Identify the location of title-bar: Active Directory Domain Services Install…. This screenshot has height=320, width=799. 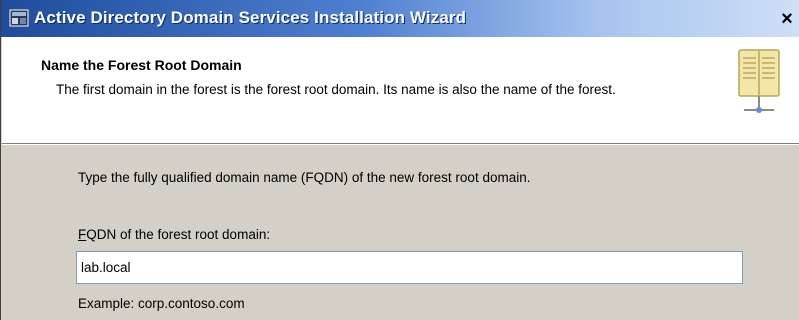
(400, 18).